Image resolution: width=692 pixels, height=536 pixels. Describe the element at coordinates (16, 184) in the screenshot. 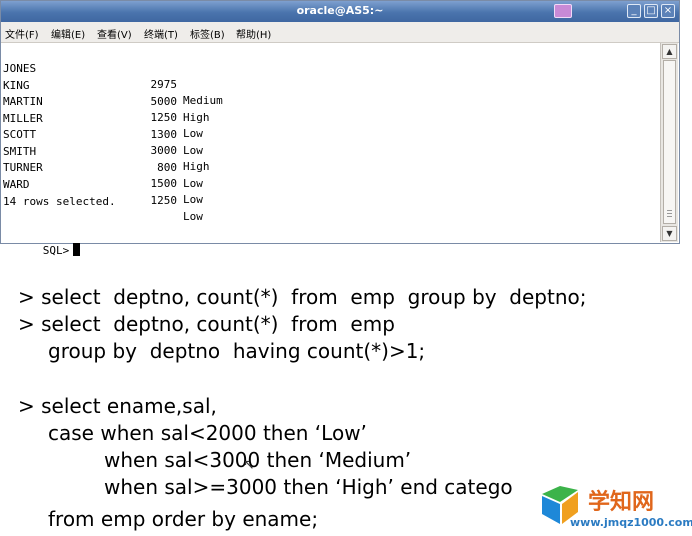

I see `ename-cell: WARD` at that location.